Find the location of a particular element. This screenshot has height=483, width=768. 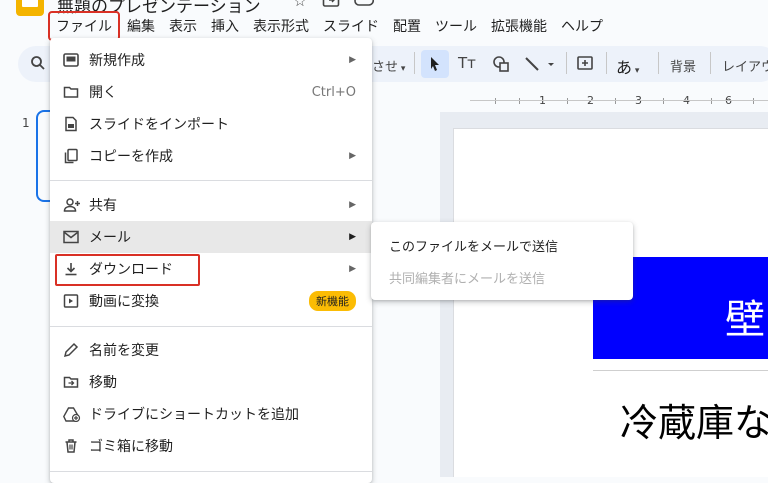

slide-divider is located at coordinates (680, 370).